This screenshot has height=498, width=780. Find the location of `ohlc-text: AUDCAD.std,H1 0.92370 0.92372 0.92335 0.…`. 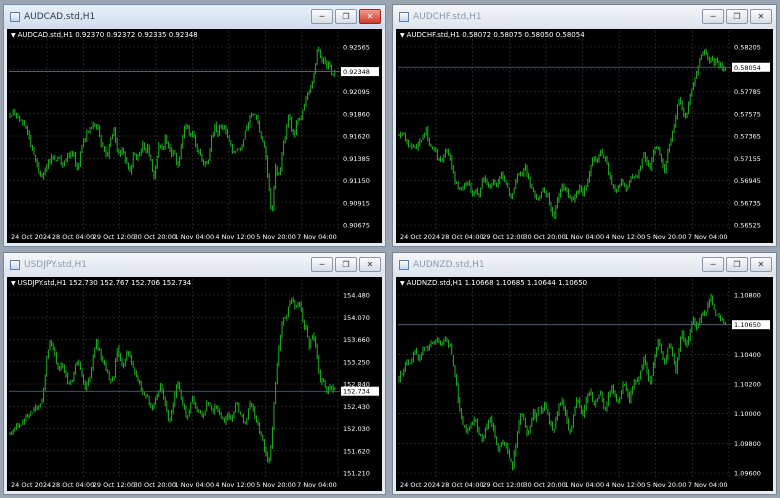

ohlc-text: AUDCAD.std,H1 0.92370 0.92372 0.92335 0.… is located at coordinates (107, 35).